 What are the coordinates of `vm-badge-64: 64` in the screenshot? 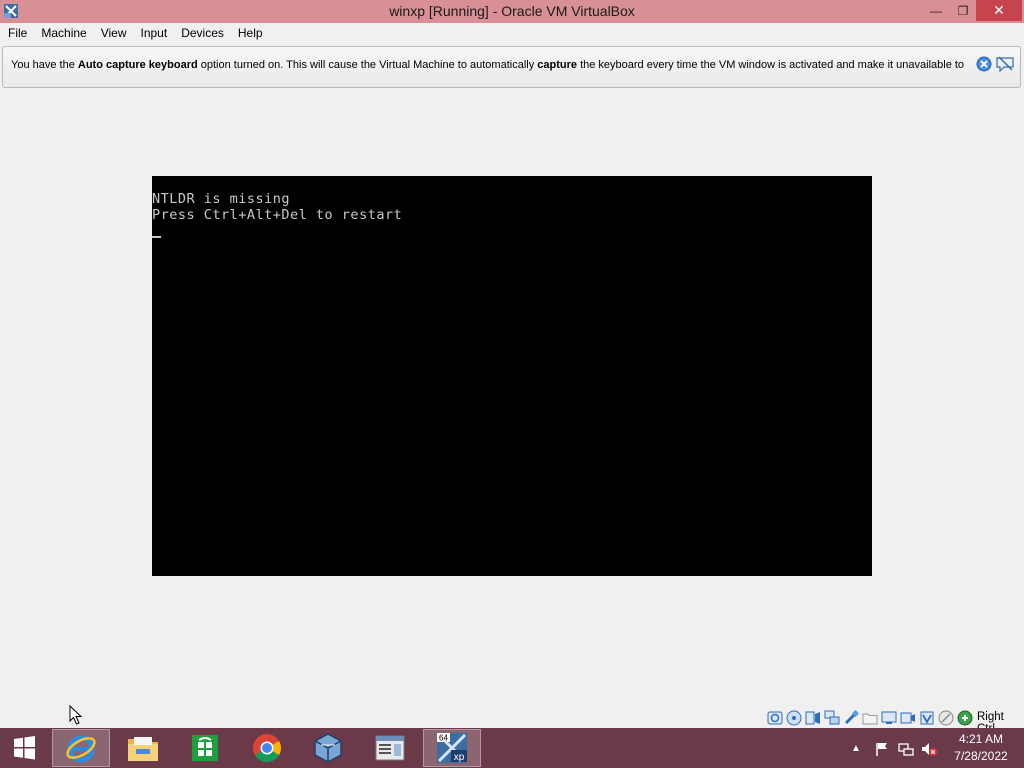 It's located at (443, 738).